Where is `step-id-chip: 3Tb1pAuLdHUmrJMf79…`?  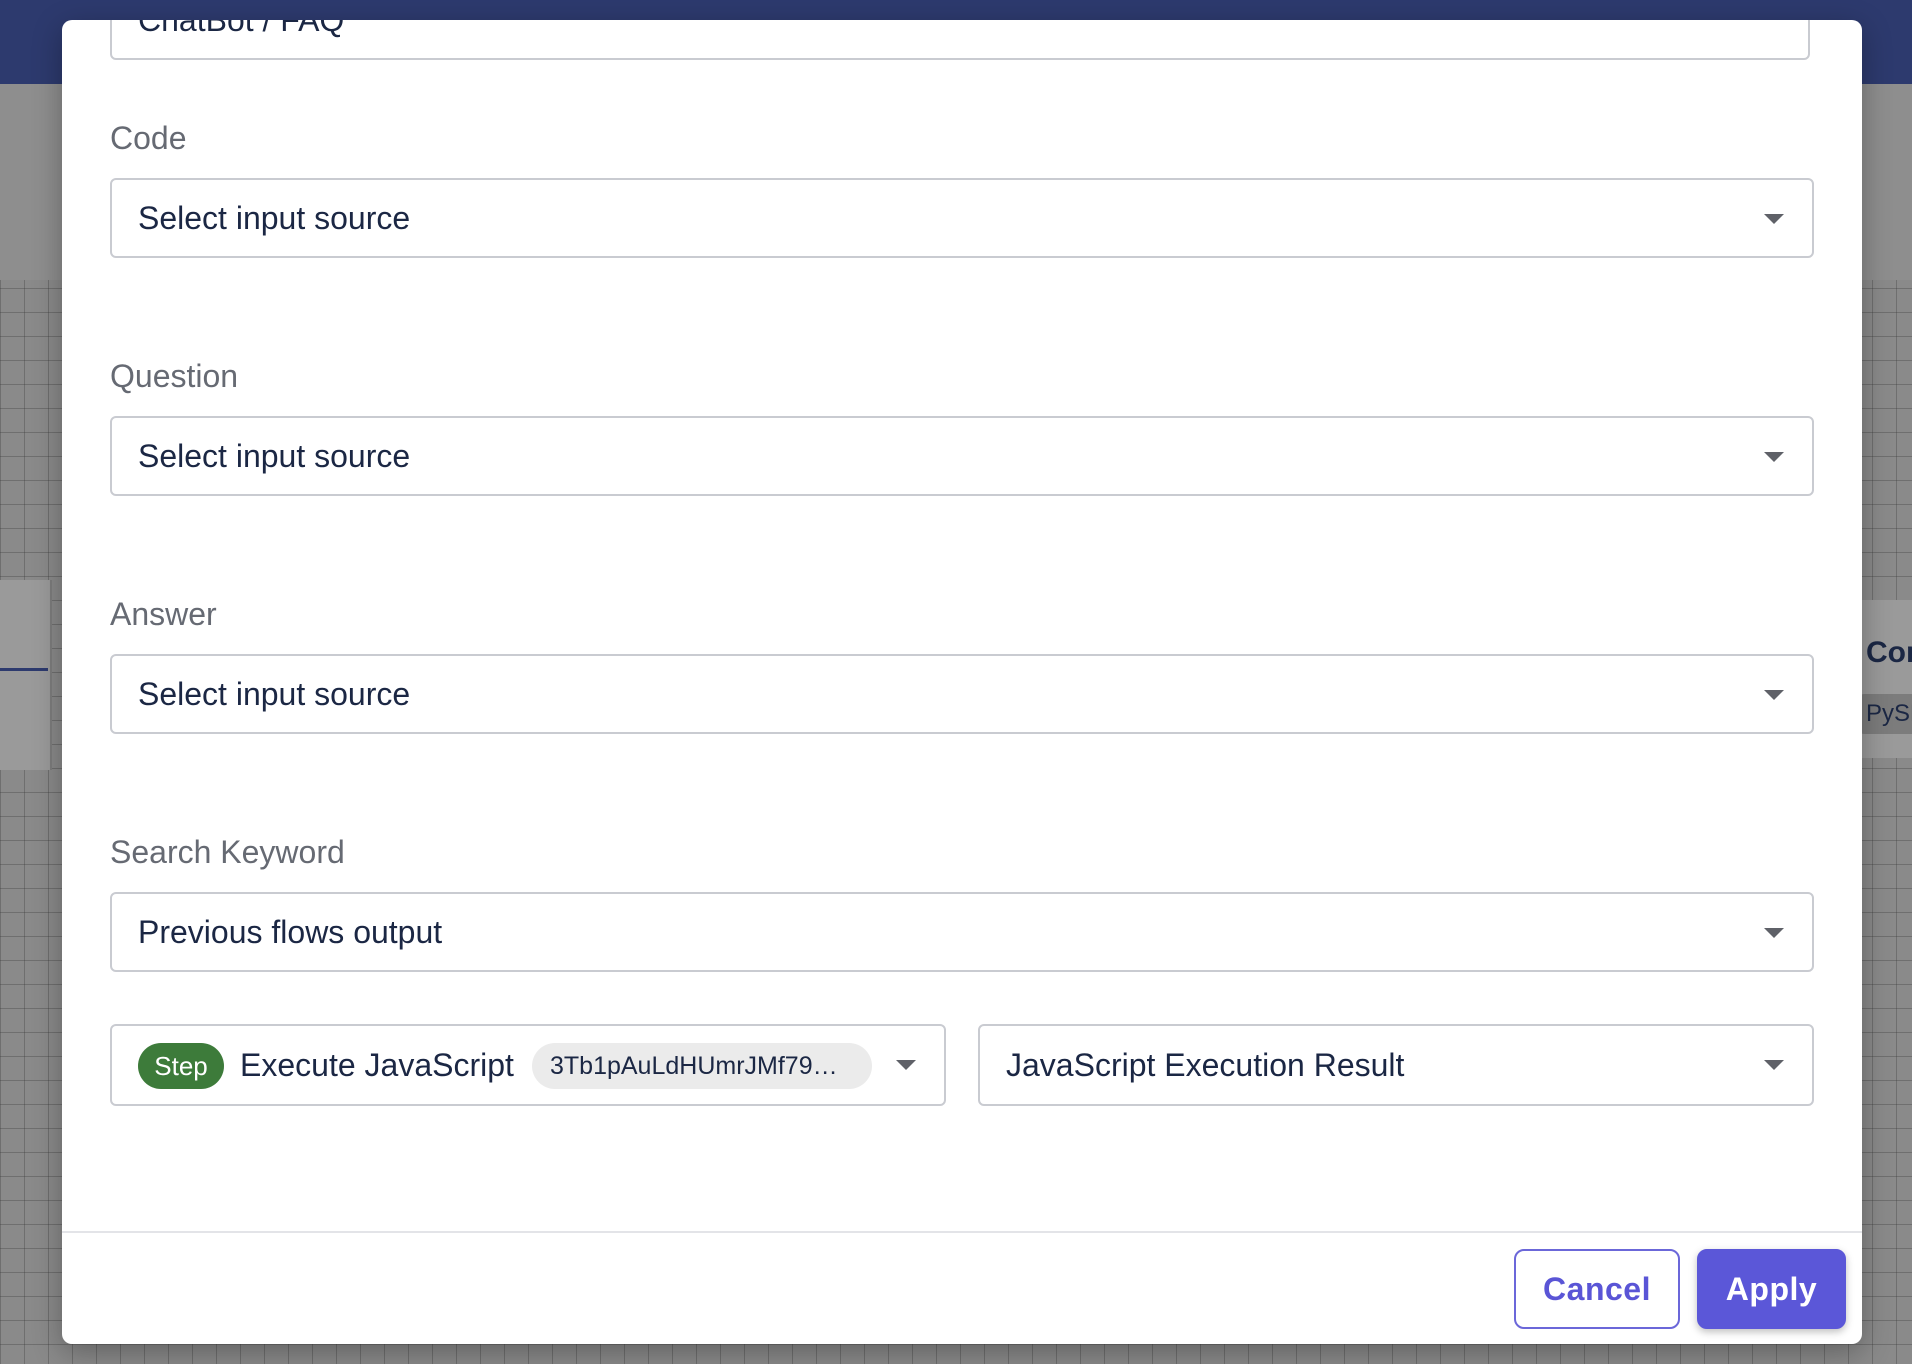
step-id-chip: 3Tb1pAuLdHUmrJMf79… is located at coordinates (702, 1066).